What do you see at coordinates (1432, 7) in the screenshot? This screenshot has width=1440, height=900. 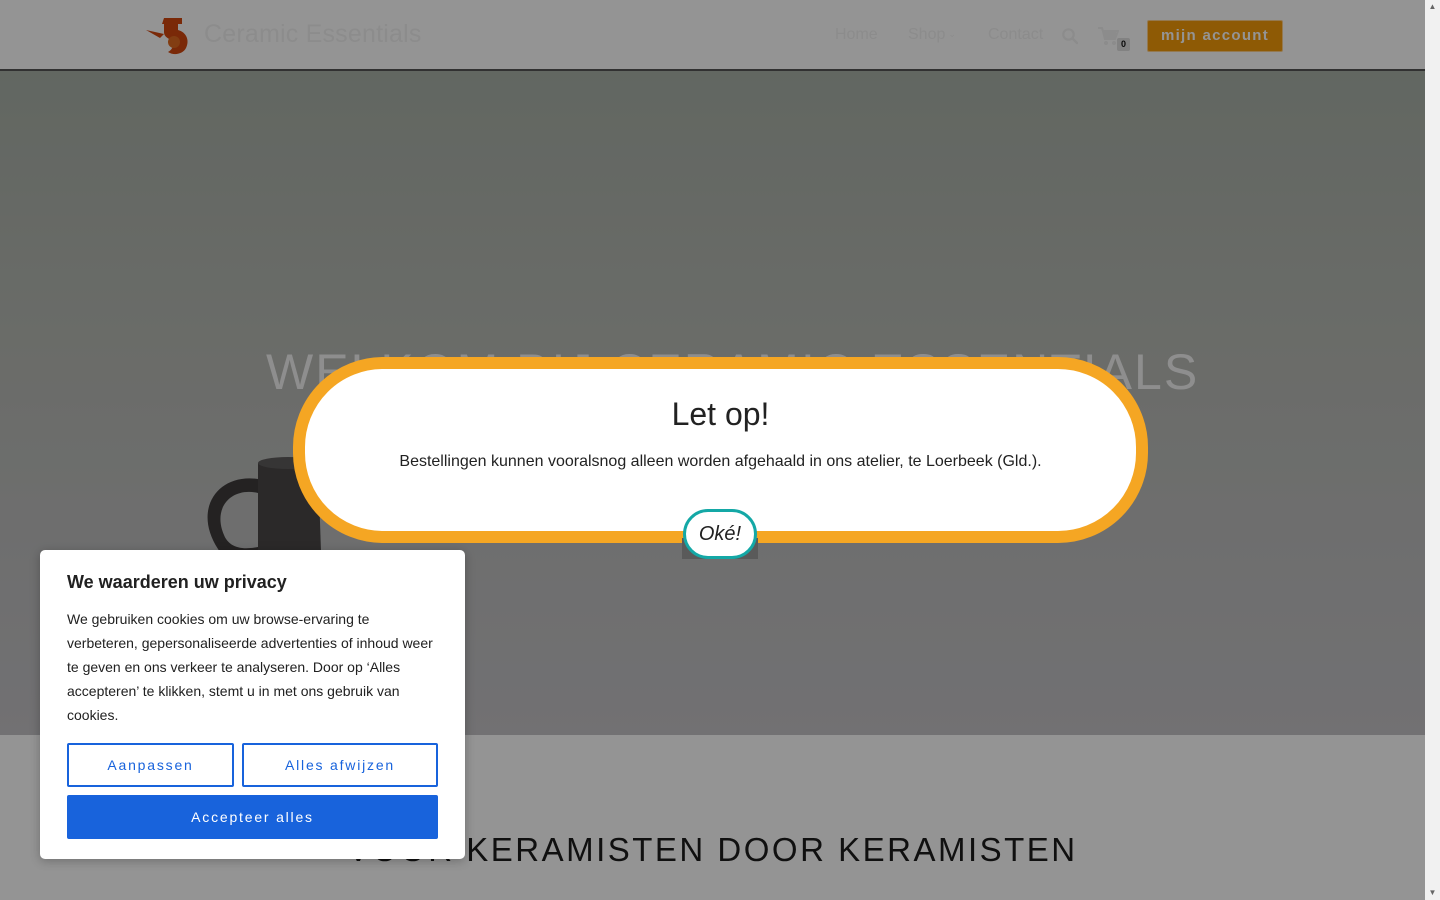 I see `scroll-up-icon: ▲` at bounding box center [1432, 7].